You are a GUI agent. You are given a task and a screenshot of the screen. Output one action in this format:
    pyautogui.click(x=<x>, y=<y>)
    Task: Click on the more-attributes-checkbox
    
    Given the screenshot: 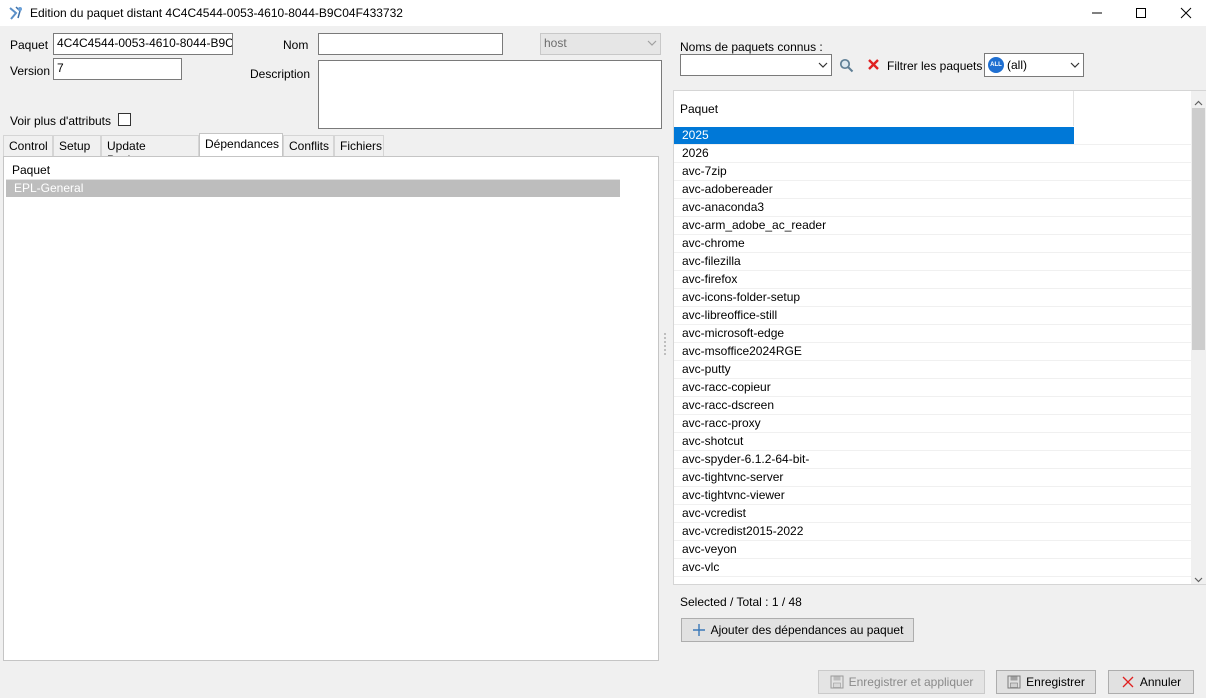 What is the action you would take?
    pyautogui.click(x=124, y=119)
    